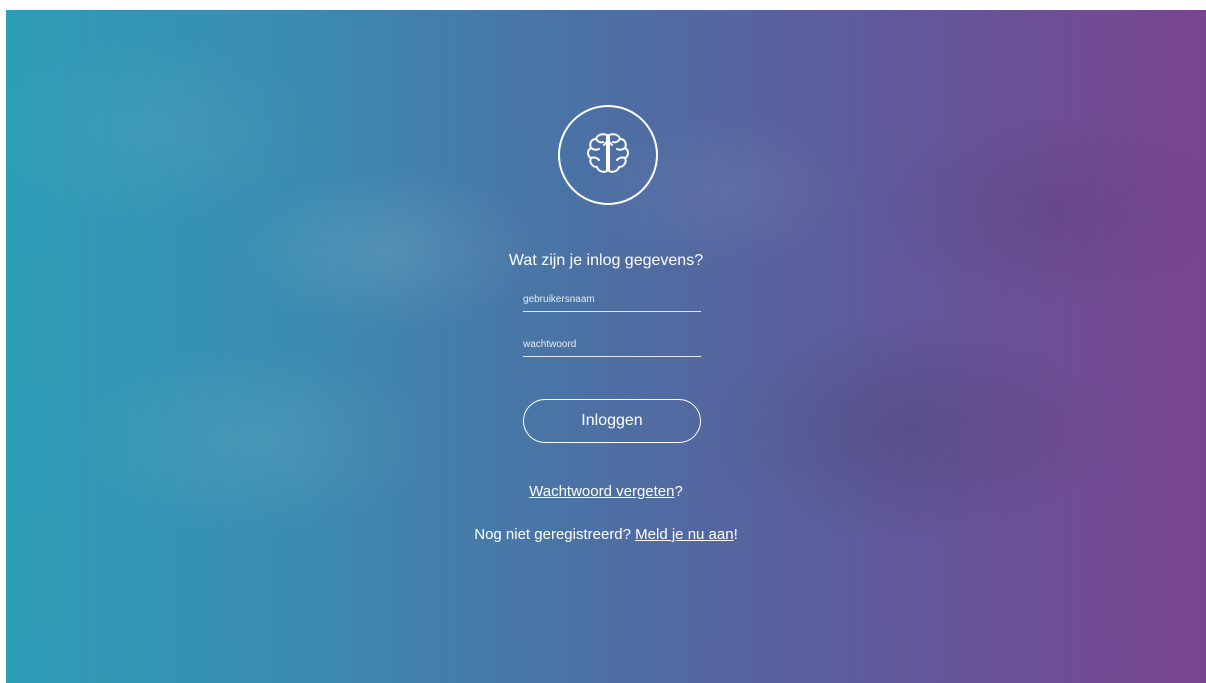 The width and height of the screenshot is (1206, 683). Describe the element at coordinates (612, 346) in the screenshot. I see `password-input` at that location.